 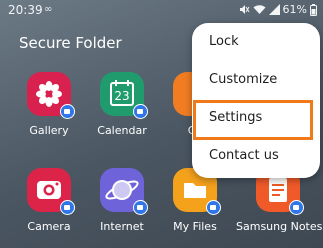 I want to click on menu-item-customize: Customize, so click(x=256, y=81).